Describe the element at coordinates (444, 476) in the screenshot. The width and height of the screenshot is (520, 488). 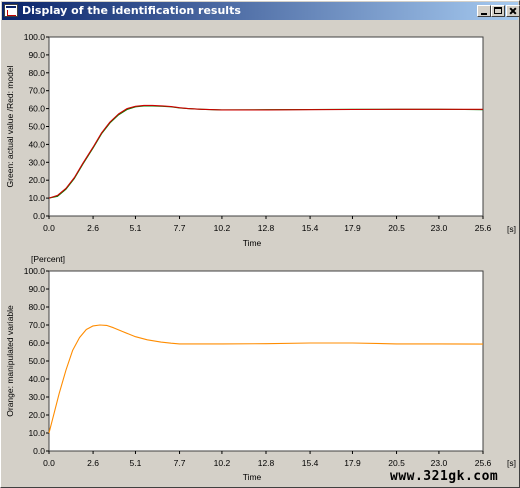
I see `watermark-text: www.321gk.com` at that location.